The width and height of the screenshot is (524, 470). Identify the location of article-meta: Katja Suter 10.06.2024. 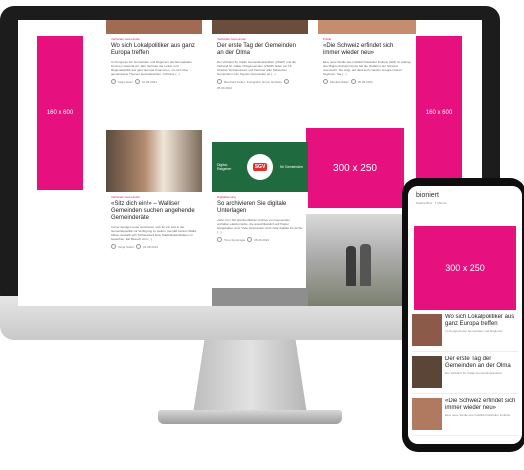
(154, 81).